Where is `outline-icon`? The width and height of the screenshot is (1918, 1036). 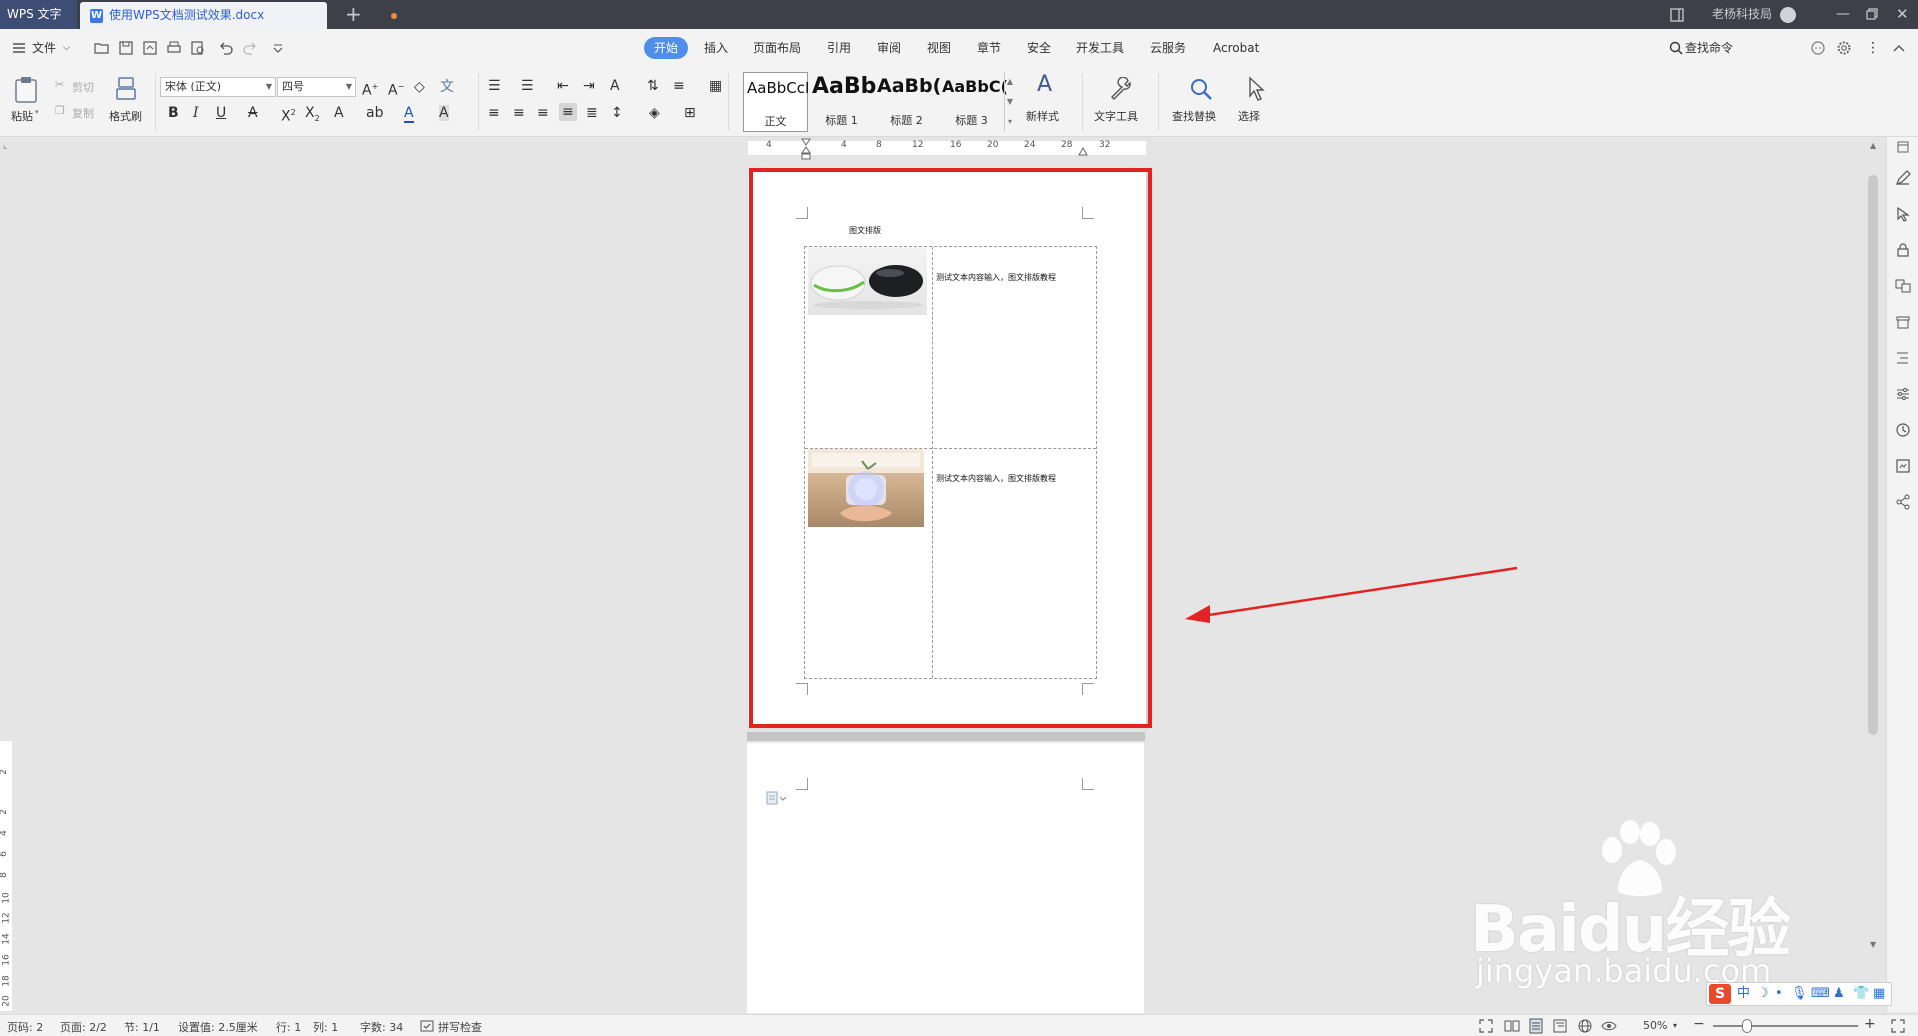 outline-icon is located at coordinates (1903, 358).